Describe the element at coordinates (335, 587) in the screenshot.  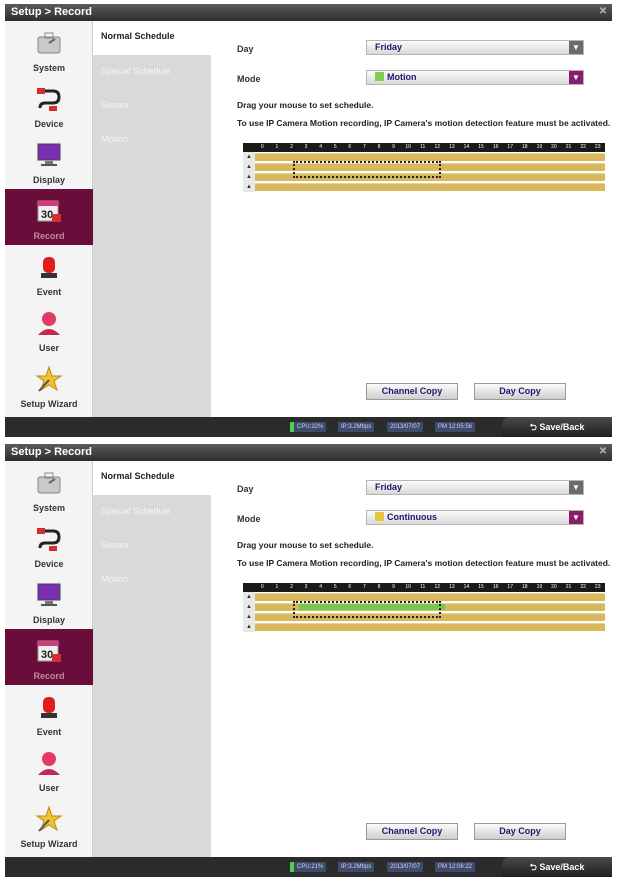
I see `hour-label: 5` at that location.